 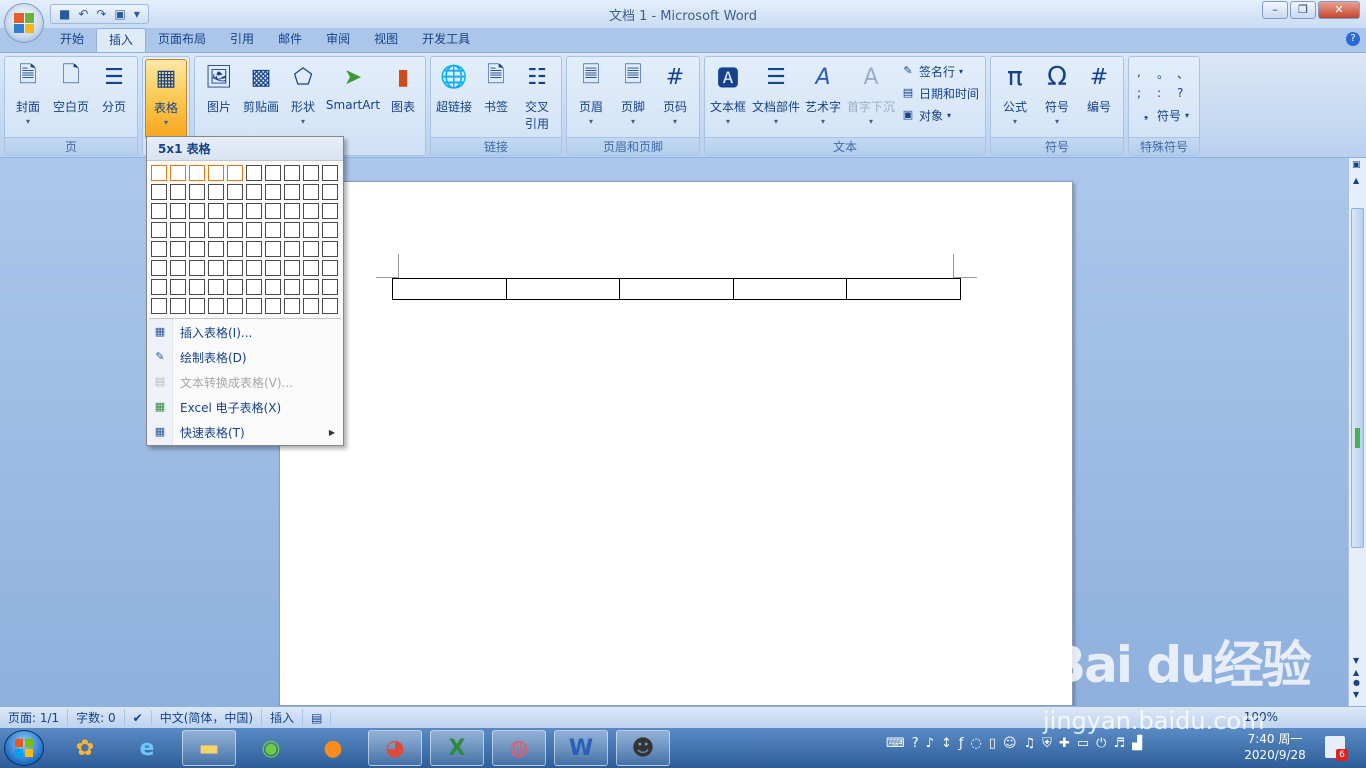 What do you see at coordinates (303, 98) in the screenshot?
I see `shapes-button: ⬠ 形状 ▾` at bounding box center [303, 98].